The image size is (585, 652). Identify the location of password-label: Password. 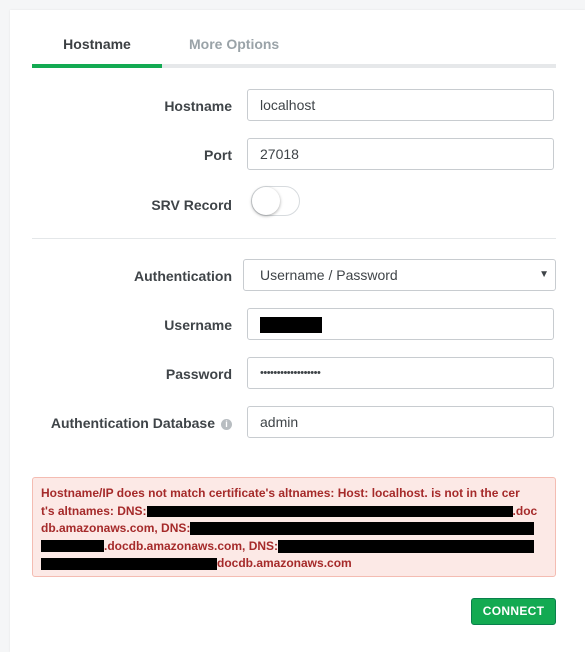
(198, 374).